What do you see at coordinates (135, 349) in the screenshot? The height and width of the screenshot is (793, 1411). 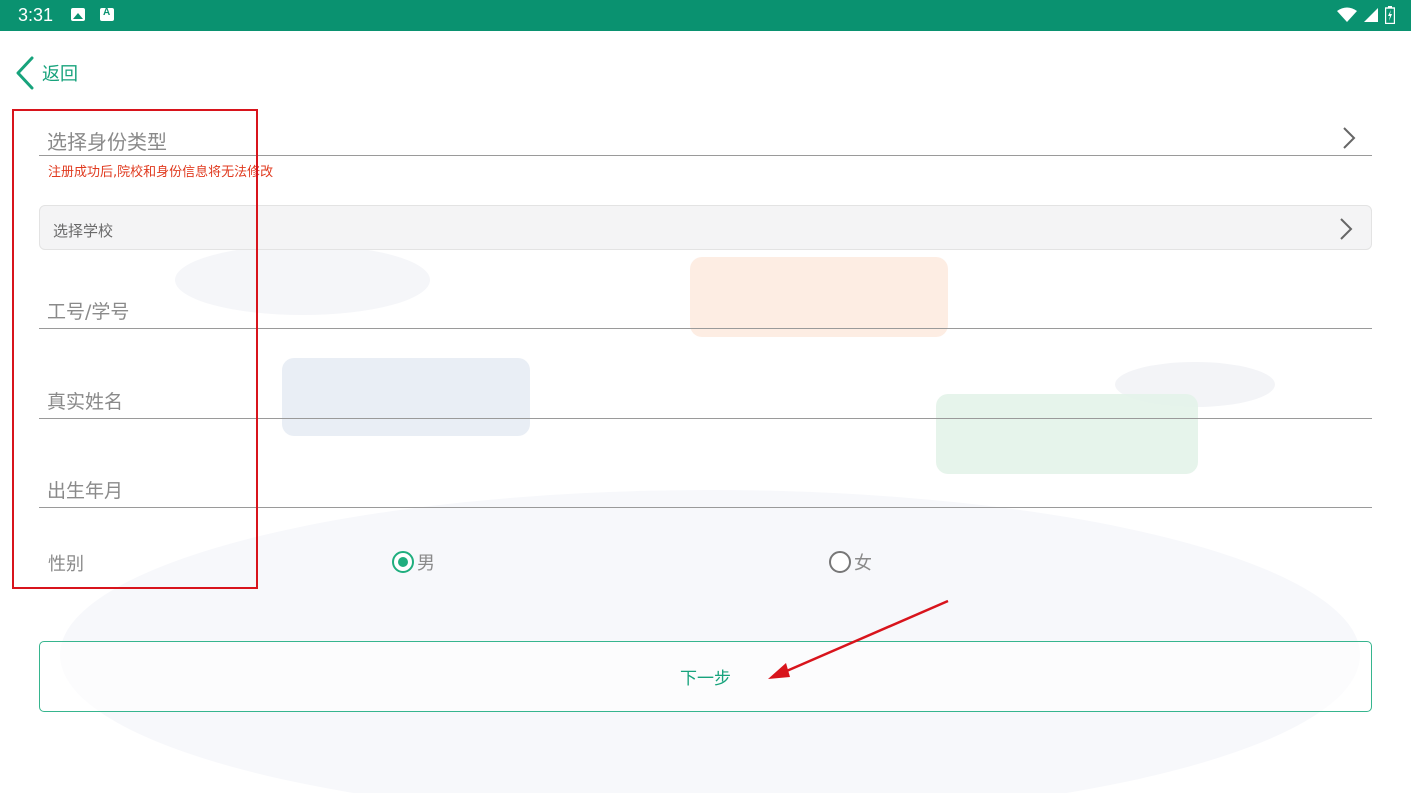 I see `annotation-highlight-box` at bounding box center [135, 349].